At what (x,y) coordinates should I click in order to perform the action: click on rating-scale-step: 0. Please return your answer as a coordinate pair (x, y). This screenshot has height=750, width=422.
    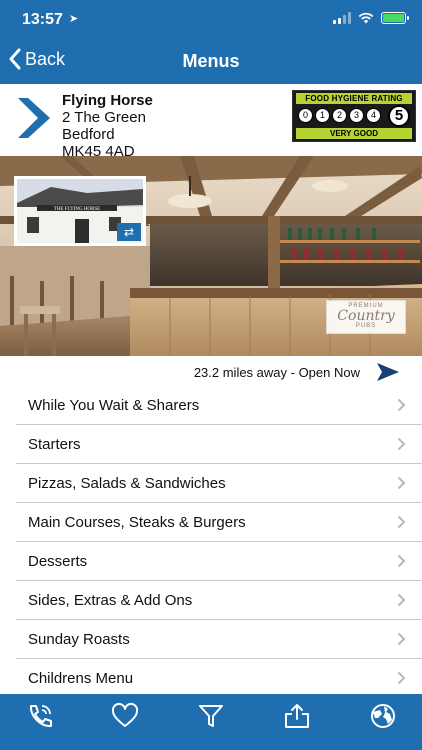
    Looking at the image, I should click on (305, 115).